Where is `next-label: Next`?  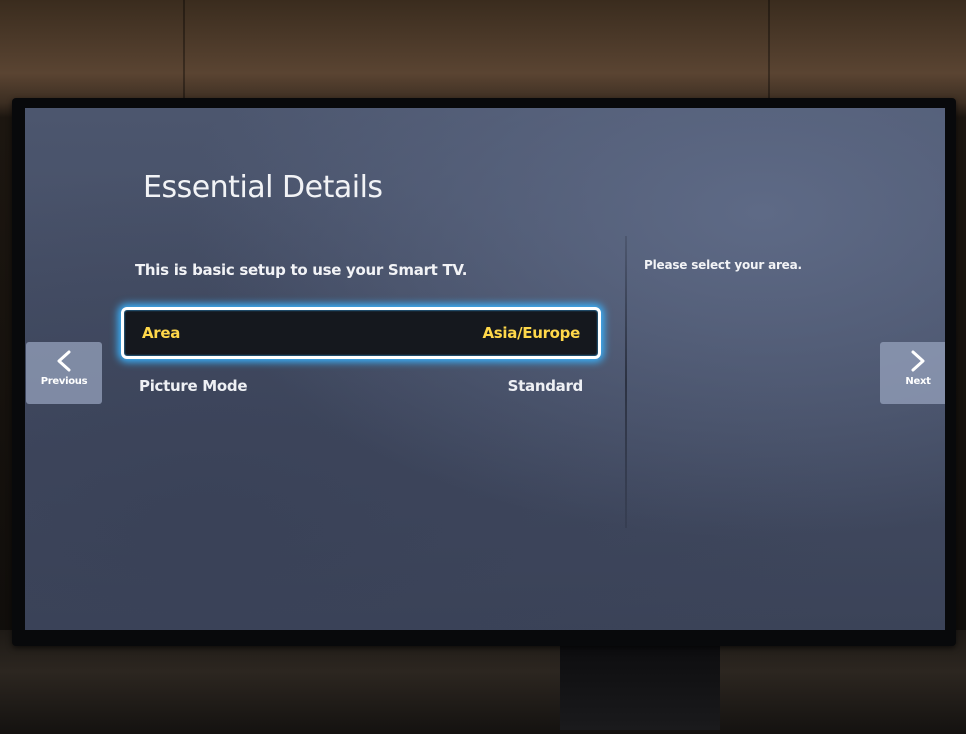 next-label: Next is located at coordinates (918, 381).